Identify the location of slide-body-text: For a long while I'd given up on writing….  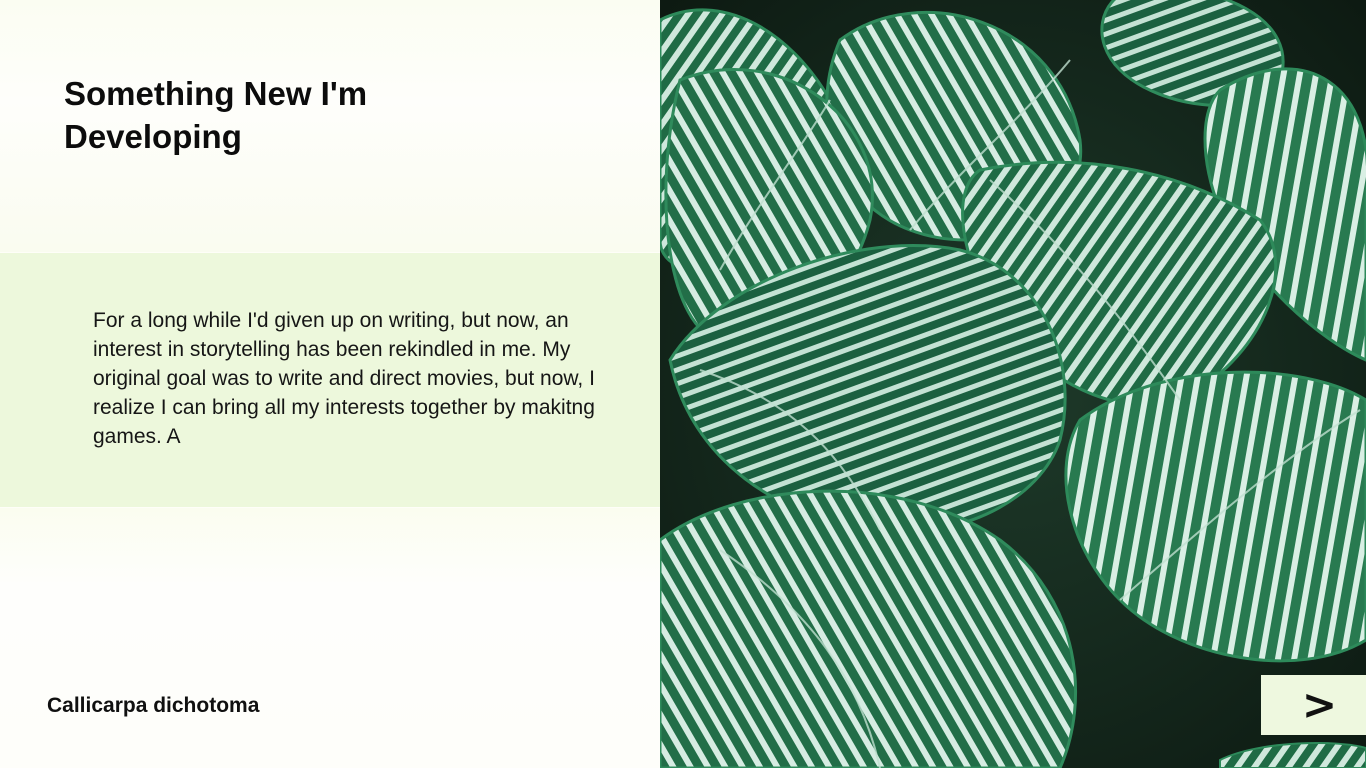
(344, 378).